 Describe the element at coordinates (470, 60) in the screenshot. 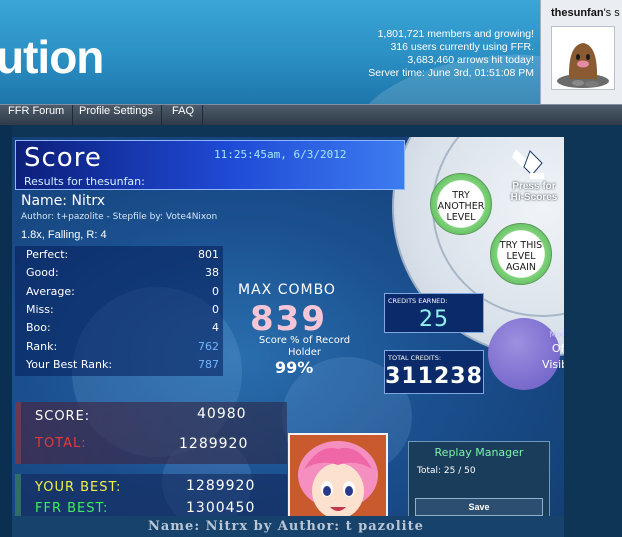

I see `arrows-count: 3,683,460 arrows hit today!` at that location.